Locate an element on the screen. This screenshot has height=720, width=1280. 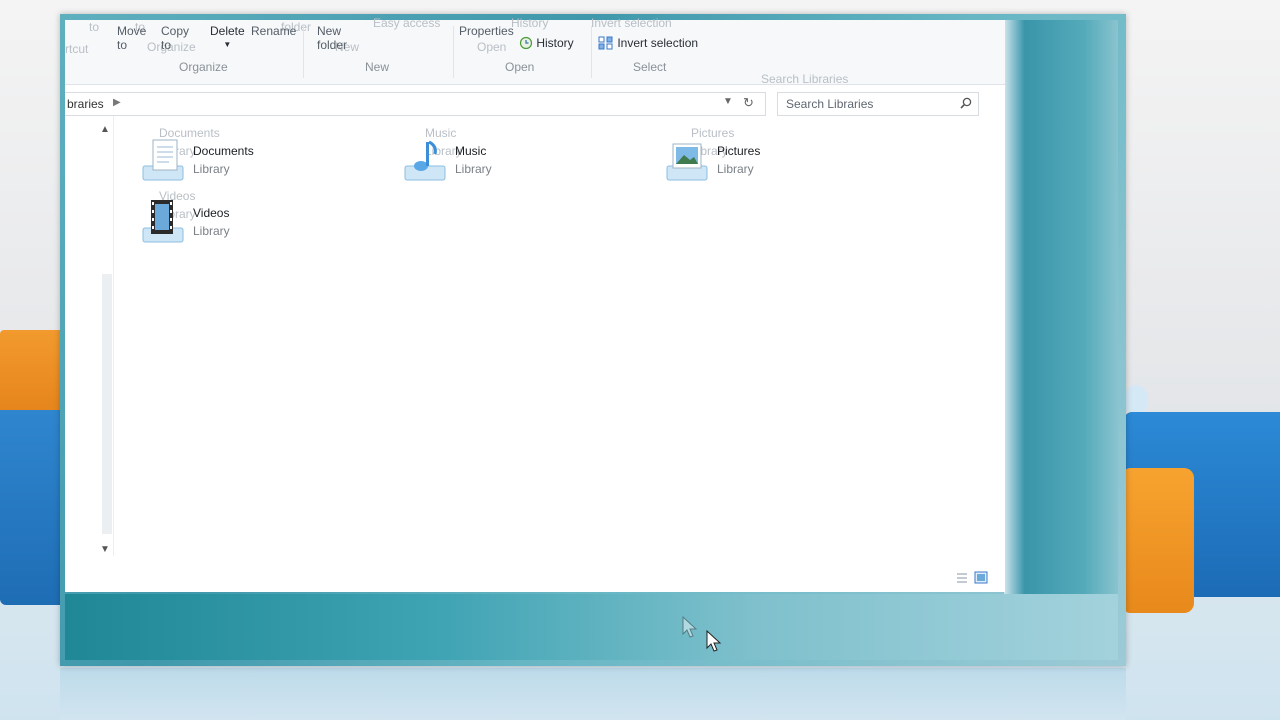
invert-selection-icon is located at coordinates (605, 43).